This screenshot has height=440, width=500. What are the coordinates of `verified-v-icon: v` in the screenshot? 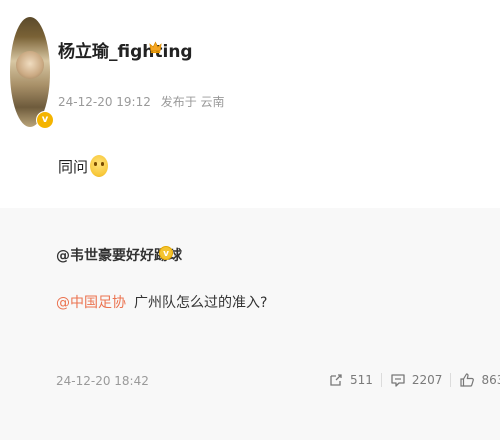 It's located at (45, 120).